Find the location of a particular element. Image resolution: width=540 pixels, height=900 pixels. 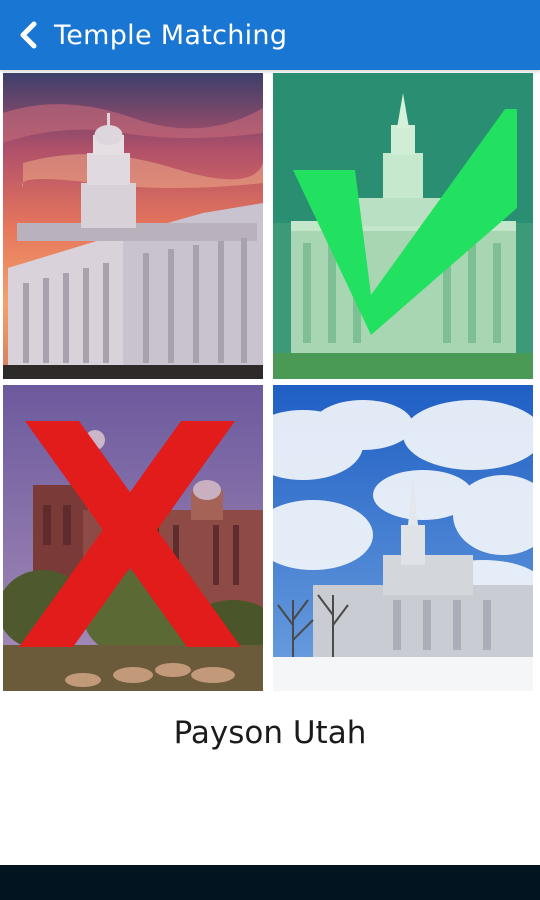

system-nav-bar is located at coordinates (270, 882).